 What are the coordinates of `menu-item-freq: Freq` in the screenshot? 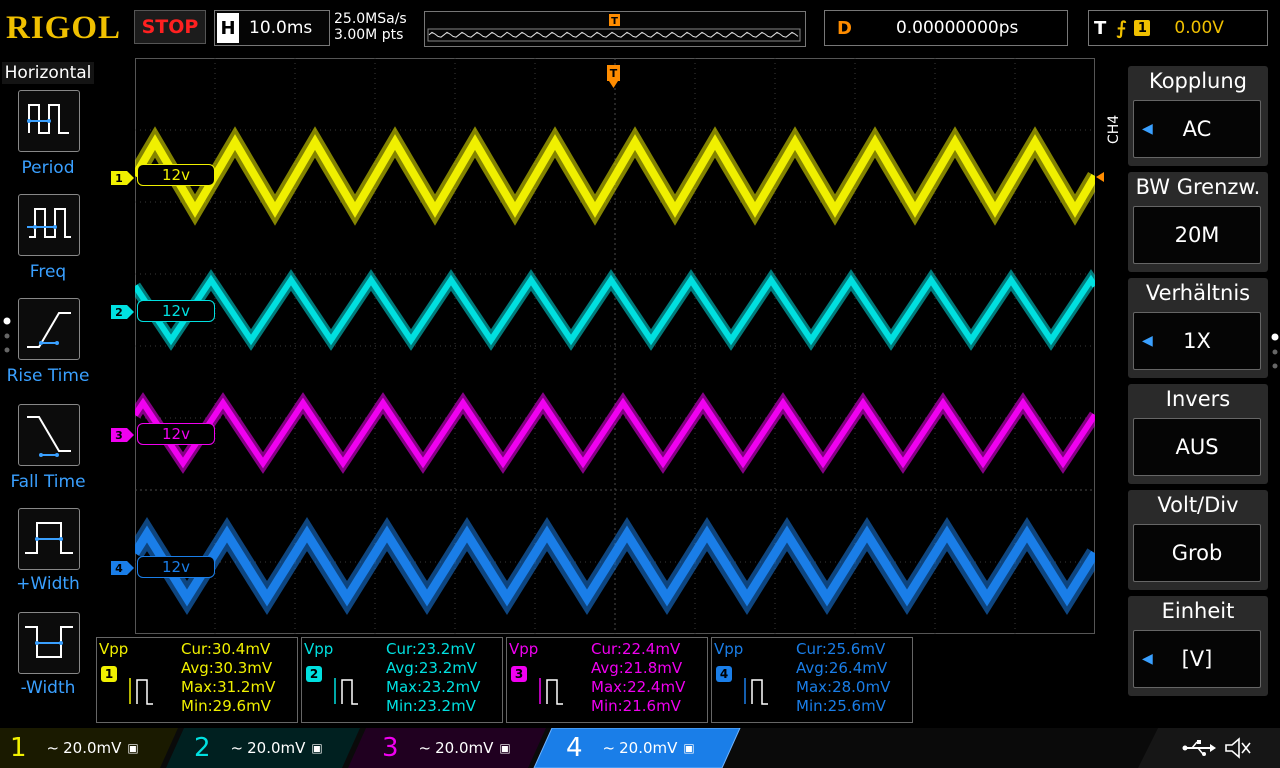 It's located at (48, 244).